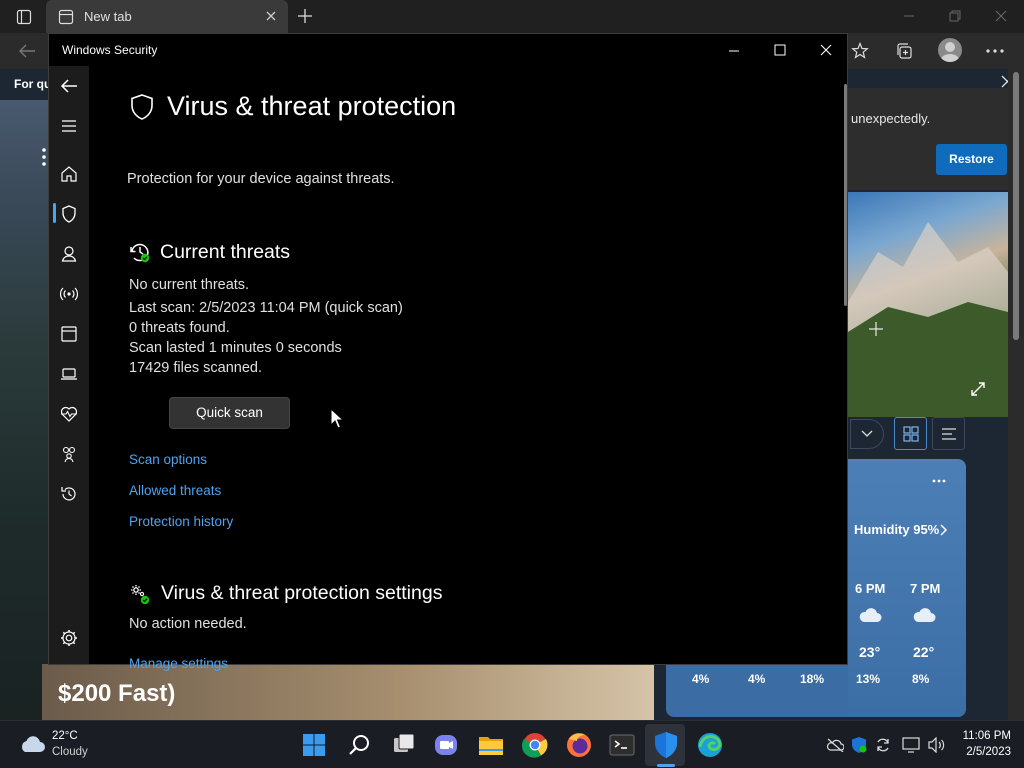 The height and width of the screenshot is (768, 1024). Describe the element at coordinates (66, 17) in the screenshot. I see `new-tab-page-icon` at that location.